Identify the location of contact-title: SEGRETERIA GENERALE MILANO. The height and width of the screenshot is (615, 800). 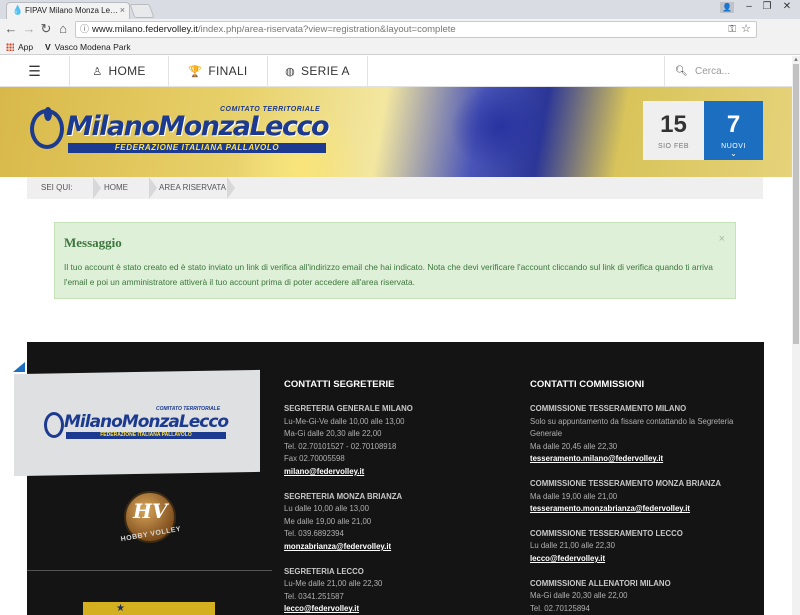
(348, 408).